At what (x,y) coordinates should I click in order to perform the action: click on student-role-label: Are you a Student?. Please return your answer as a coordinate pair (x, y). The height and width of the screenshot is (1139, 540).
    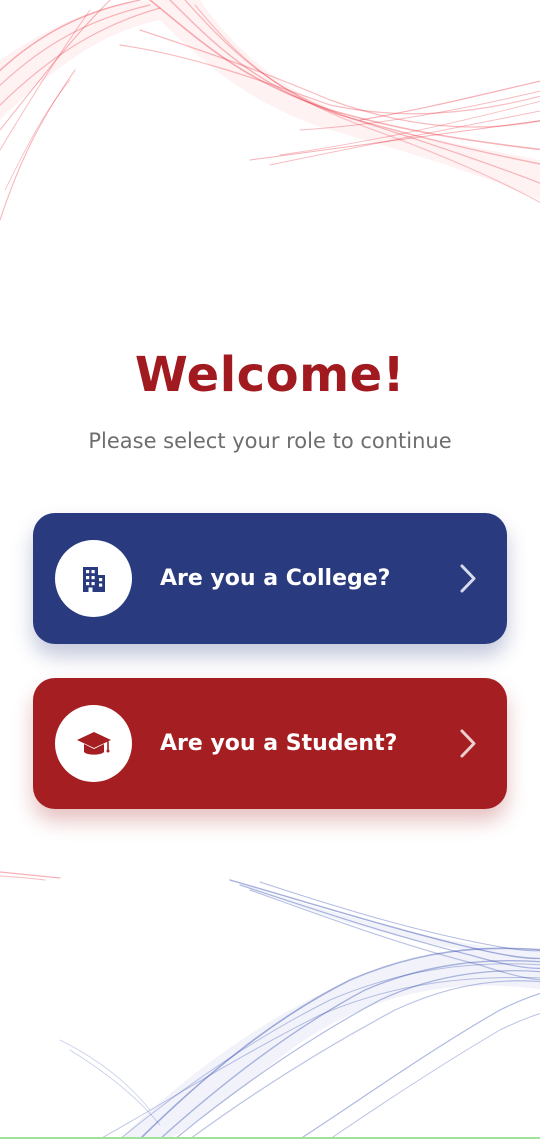
    Looking at the image, I should click on (279, 743).